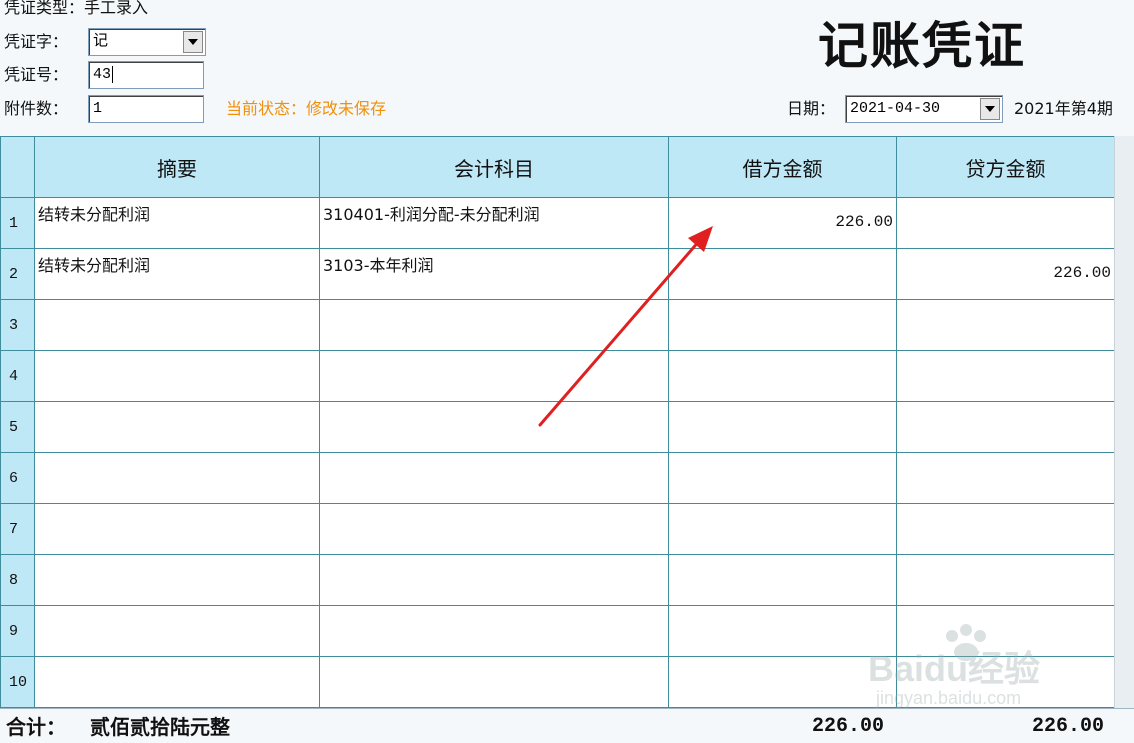 This screenshot has width=1134, height=743. Describe the element at coordinates (782, 256) in the screenshot. I see `debit-amount` at that location.